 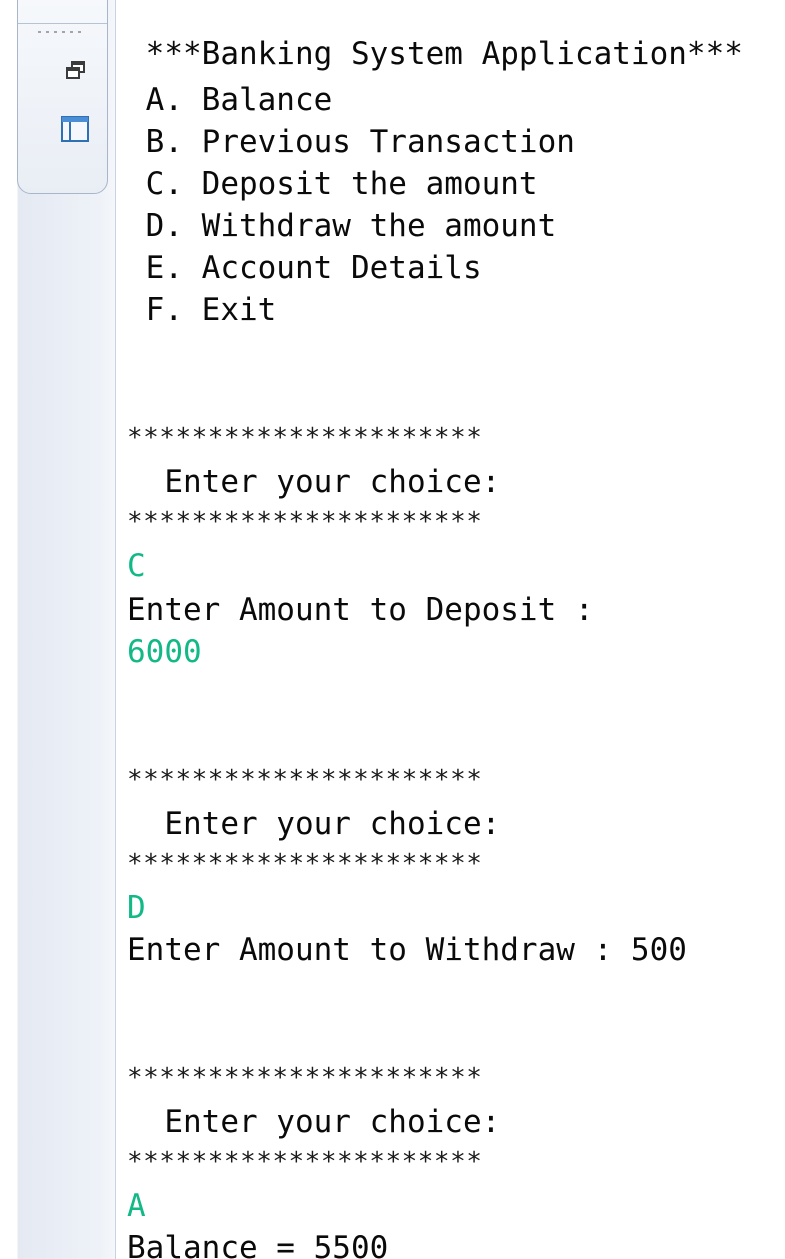 What do you see at coordinates (164, 652) in the screenshot?
I see `user-input-deposit-amount: 6000` at bounding box center [164, 652].